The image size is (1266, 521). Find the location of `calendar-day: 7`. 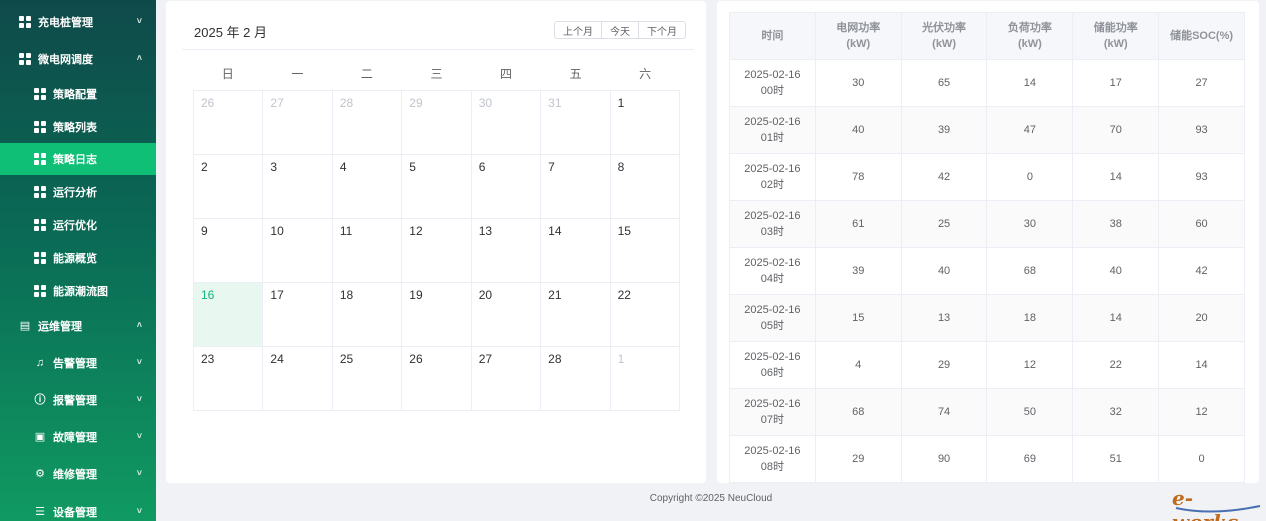

calendar-day: 7 is located at coordinates (576, 187).